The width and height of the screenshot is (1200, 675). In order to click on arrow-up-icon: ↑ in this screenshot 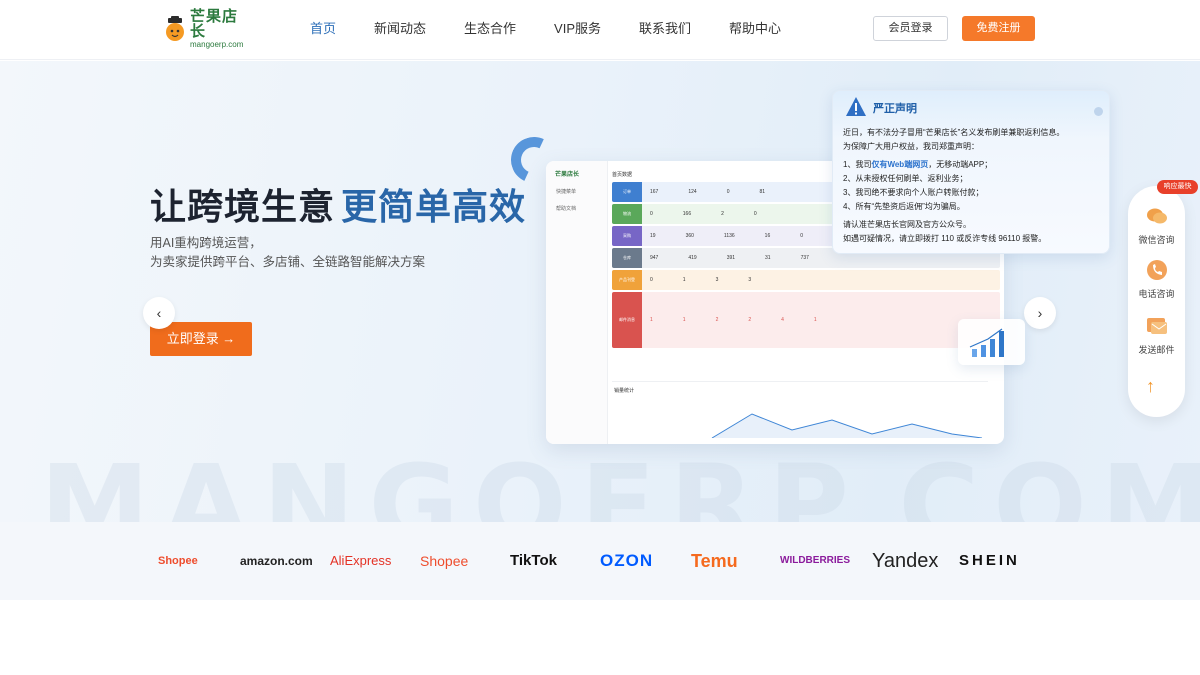, I will do `click(1150, 386)`.